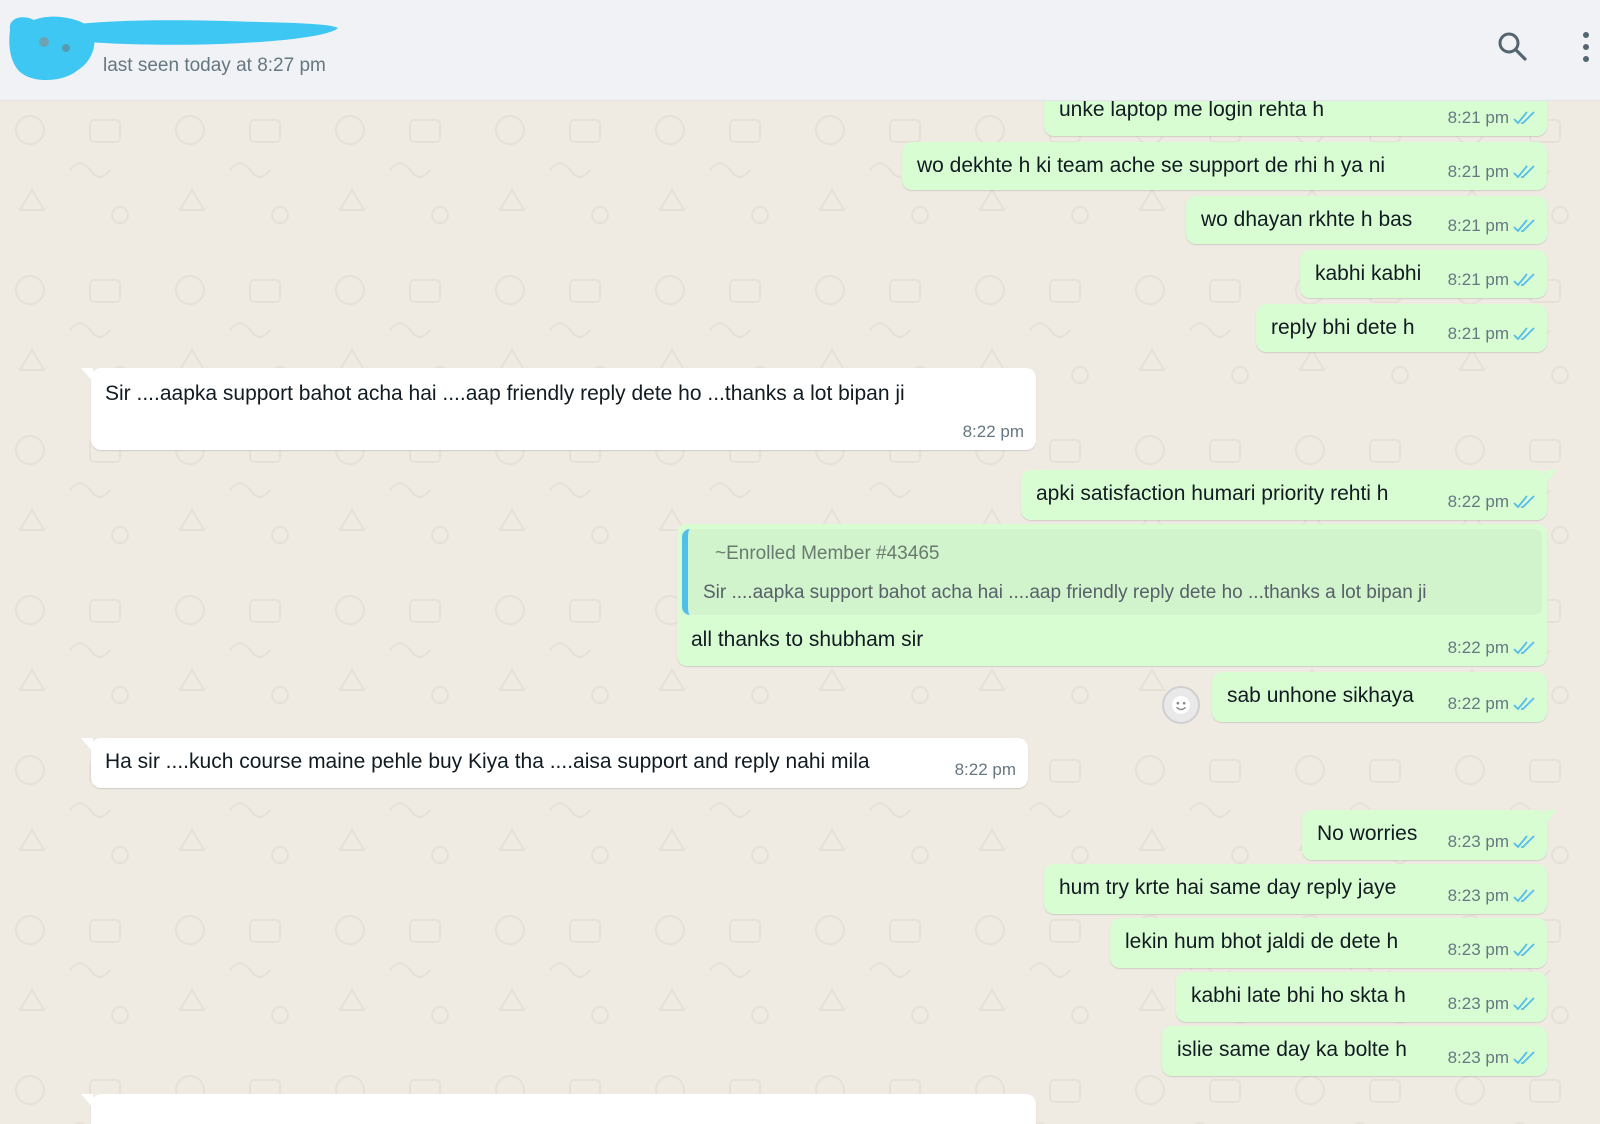 Image resolution: width=1600 pixels, height=1124 pixels. What do you see at coordinates (1328, 943) in the screenshot?
I see `outgoing-message: lekin hum bhot jaldi de dete h 8:23 pm` at bounding box center [1328, 943].